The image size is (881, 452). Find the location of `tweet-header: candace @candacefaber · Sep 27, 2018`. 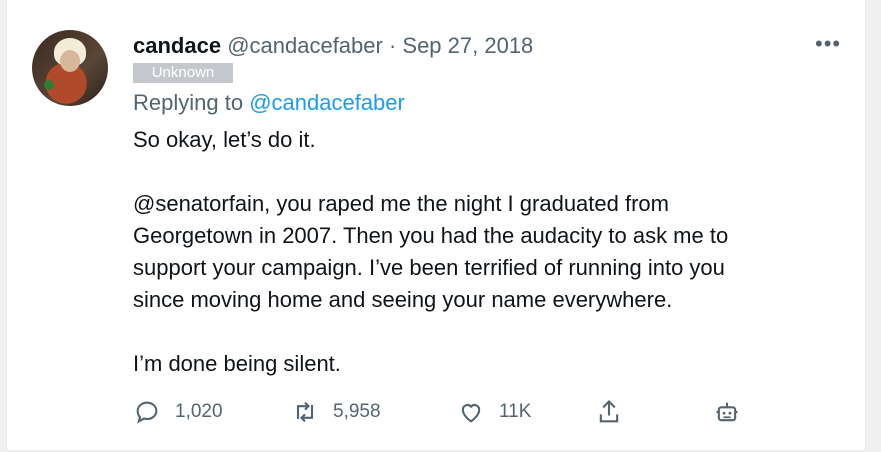

tweet-header: candace @candacefaber · Sep 27, 2018 is located at coordinates (333, 46).